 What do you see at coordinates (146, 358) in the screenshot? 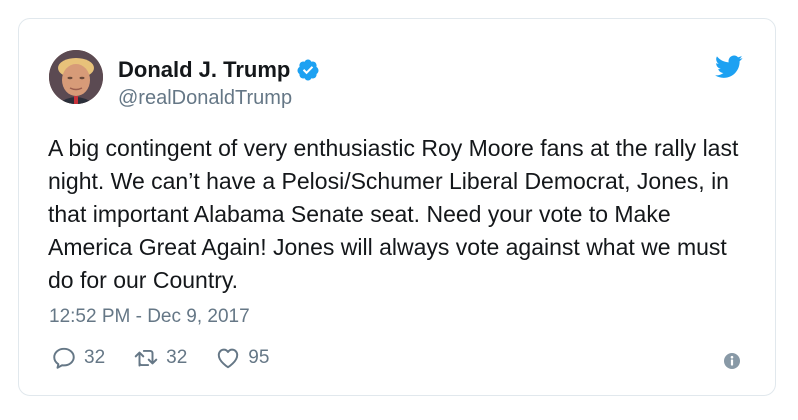
I see `retweet-icon` at bounding box center [146, 358].